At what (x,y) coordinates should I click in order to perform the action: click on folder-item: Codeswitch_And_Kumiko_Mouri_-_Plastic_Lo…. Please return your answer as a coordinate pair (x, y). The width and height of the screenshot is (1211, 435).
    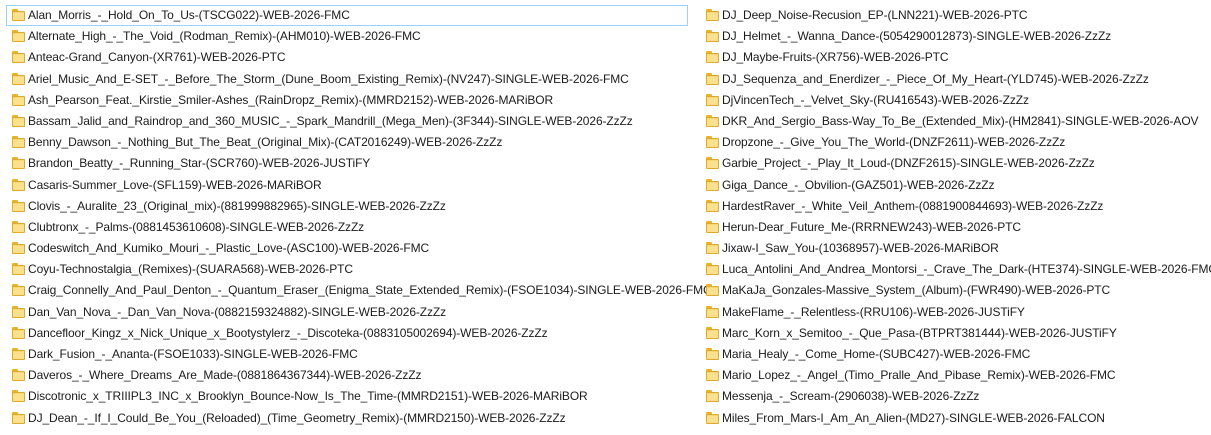
    Looking at the image, I should click on (347, 248).